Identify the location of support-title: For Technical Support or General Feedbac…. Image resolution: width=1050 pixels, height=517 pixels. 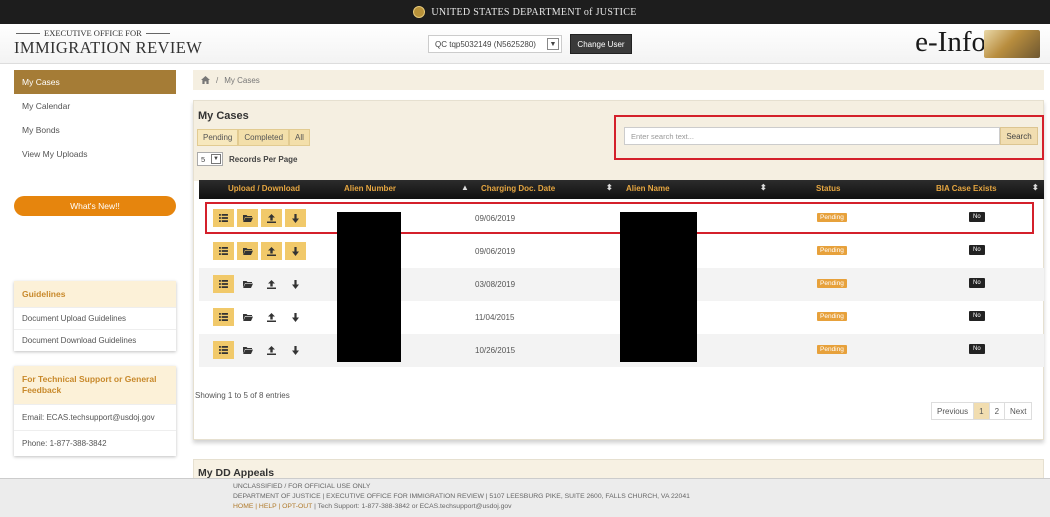
(95, 385).